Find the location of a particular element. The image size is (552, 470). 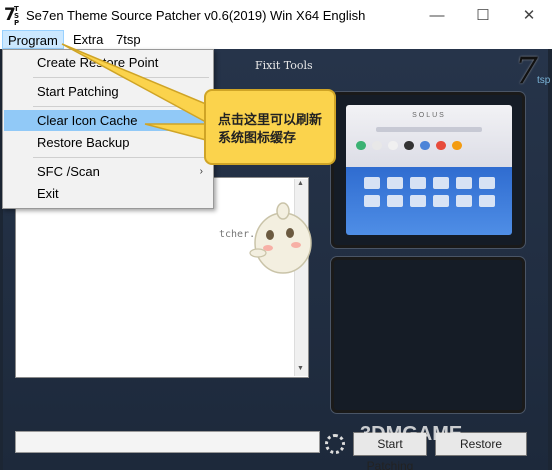

annotation-callout: 点击这里可以刷新系统图标缓存 is located at coordinates (270, 127).